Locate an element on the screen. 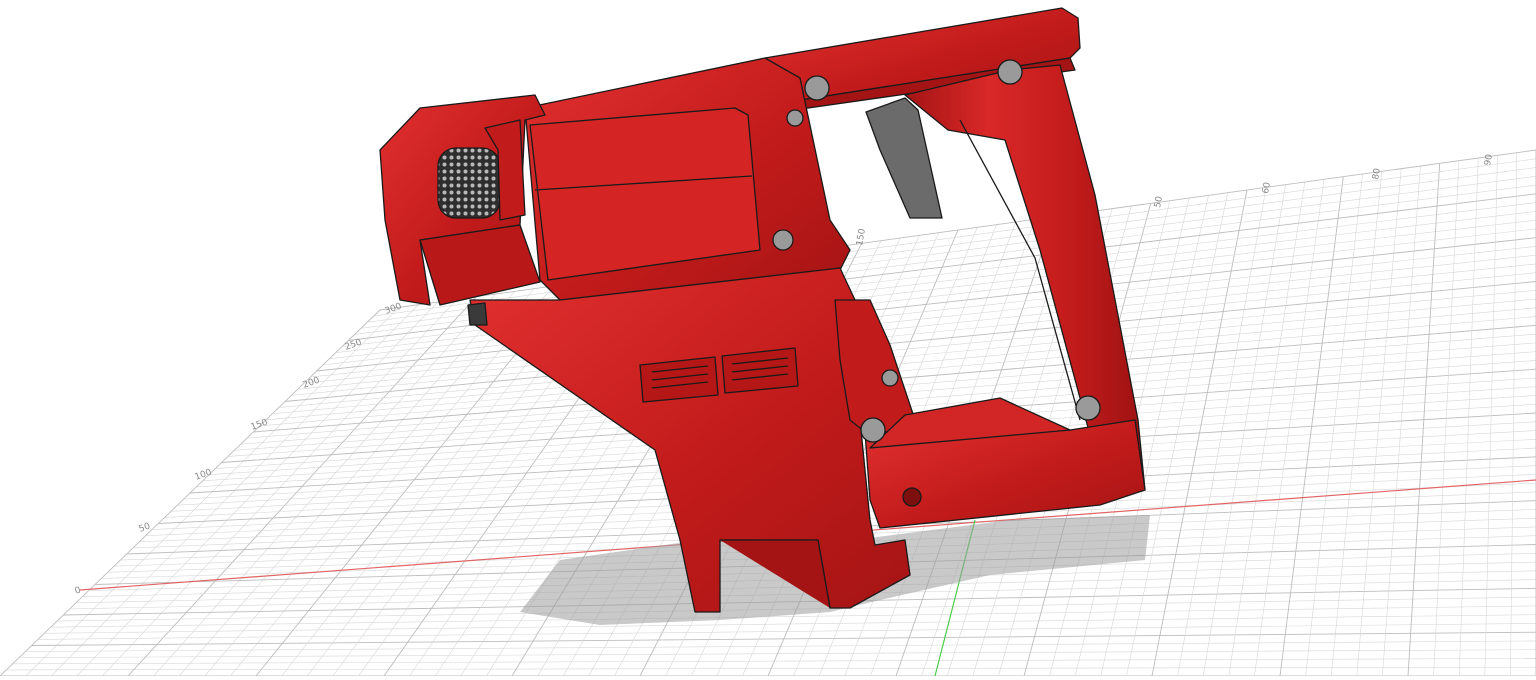 Image resolution: width=1536 pixels, height=680 pixels. grid-tick-label: 80 is located at coordinates (1377, 173).